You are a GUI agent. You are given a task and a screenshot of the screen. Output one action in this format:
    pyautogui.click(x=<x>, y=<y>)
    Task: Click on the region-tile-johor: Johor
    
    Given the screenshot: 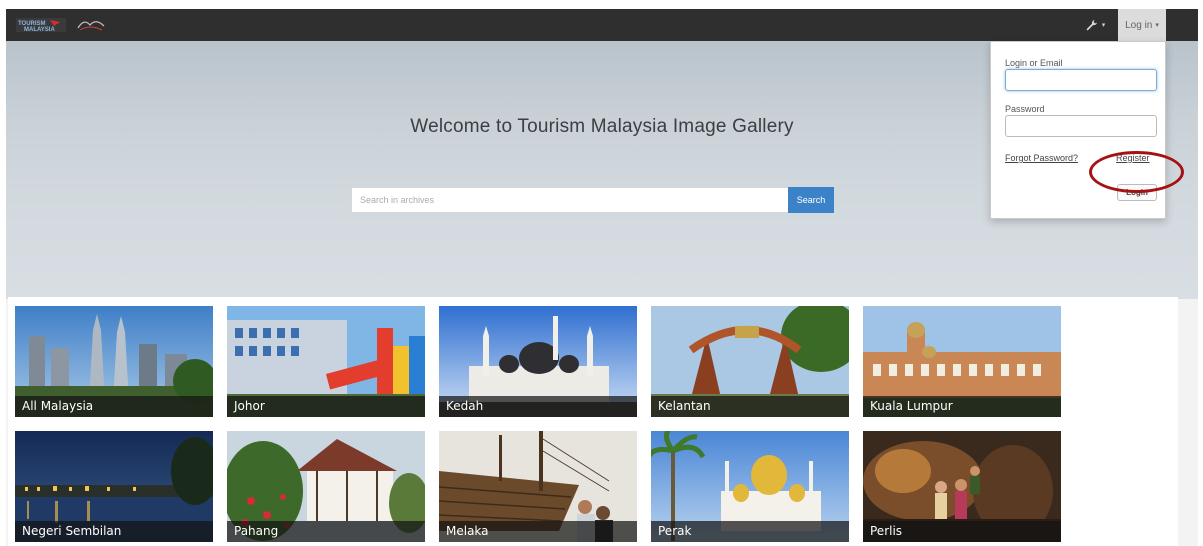 What is the action you would take?
    pyautogui.click(x=326, y=361)
    